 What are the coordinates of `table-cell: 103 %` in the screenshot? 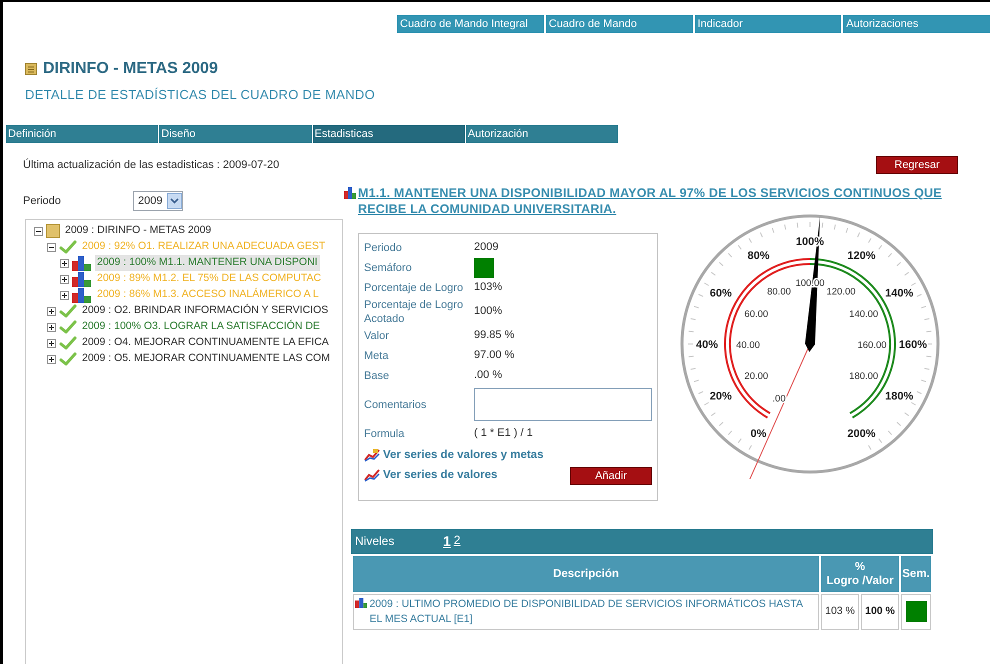 It's located at (840, 612).